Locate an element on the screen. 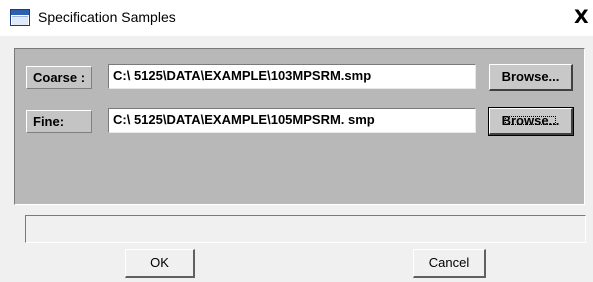  window-title: Specification Samples is located at coordinates (107, 17).